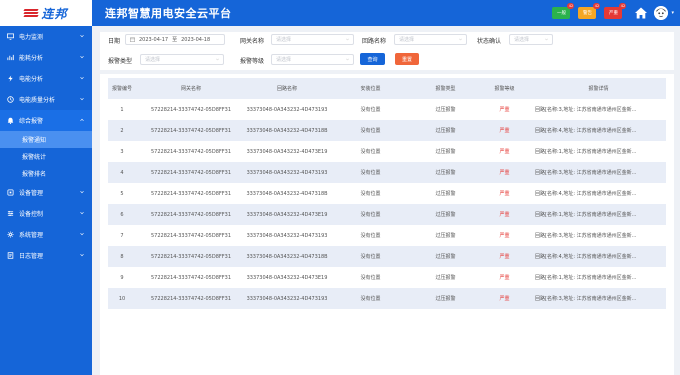  Describe the element at coordinates (10, 57) in the screenshot. I see `chart-icon` at that location.